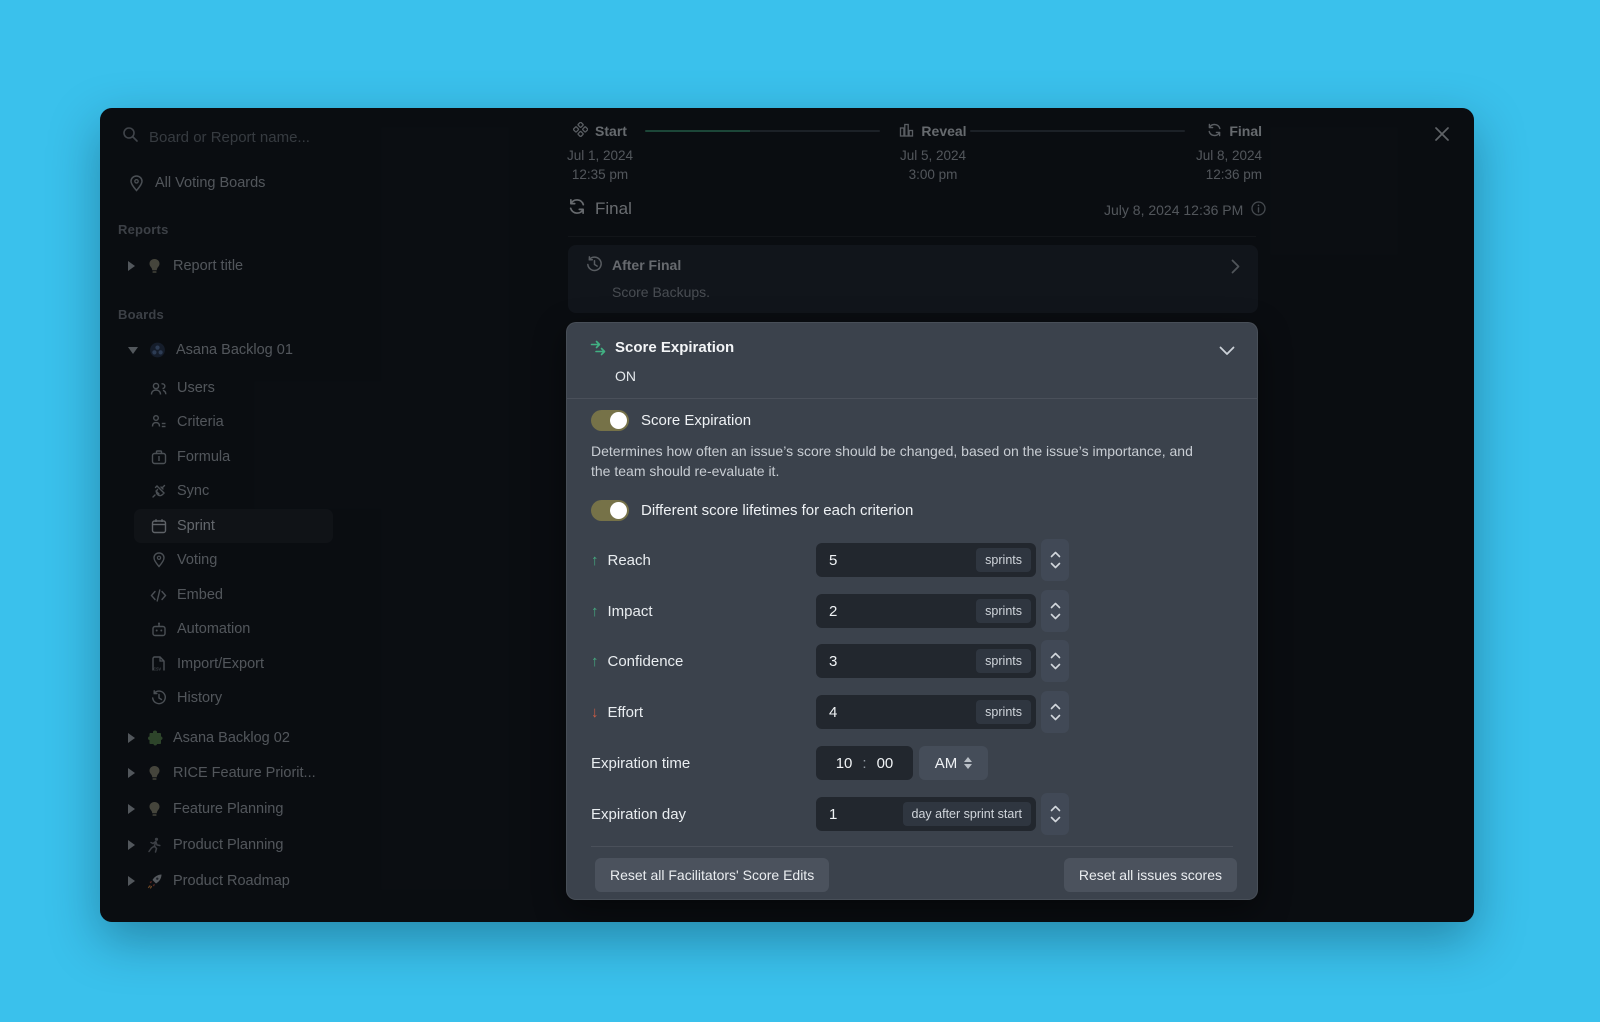 The image size is (1600, 1022). I want to click on minute-value: 00, so click(885, 763).